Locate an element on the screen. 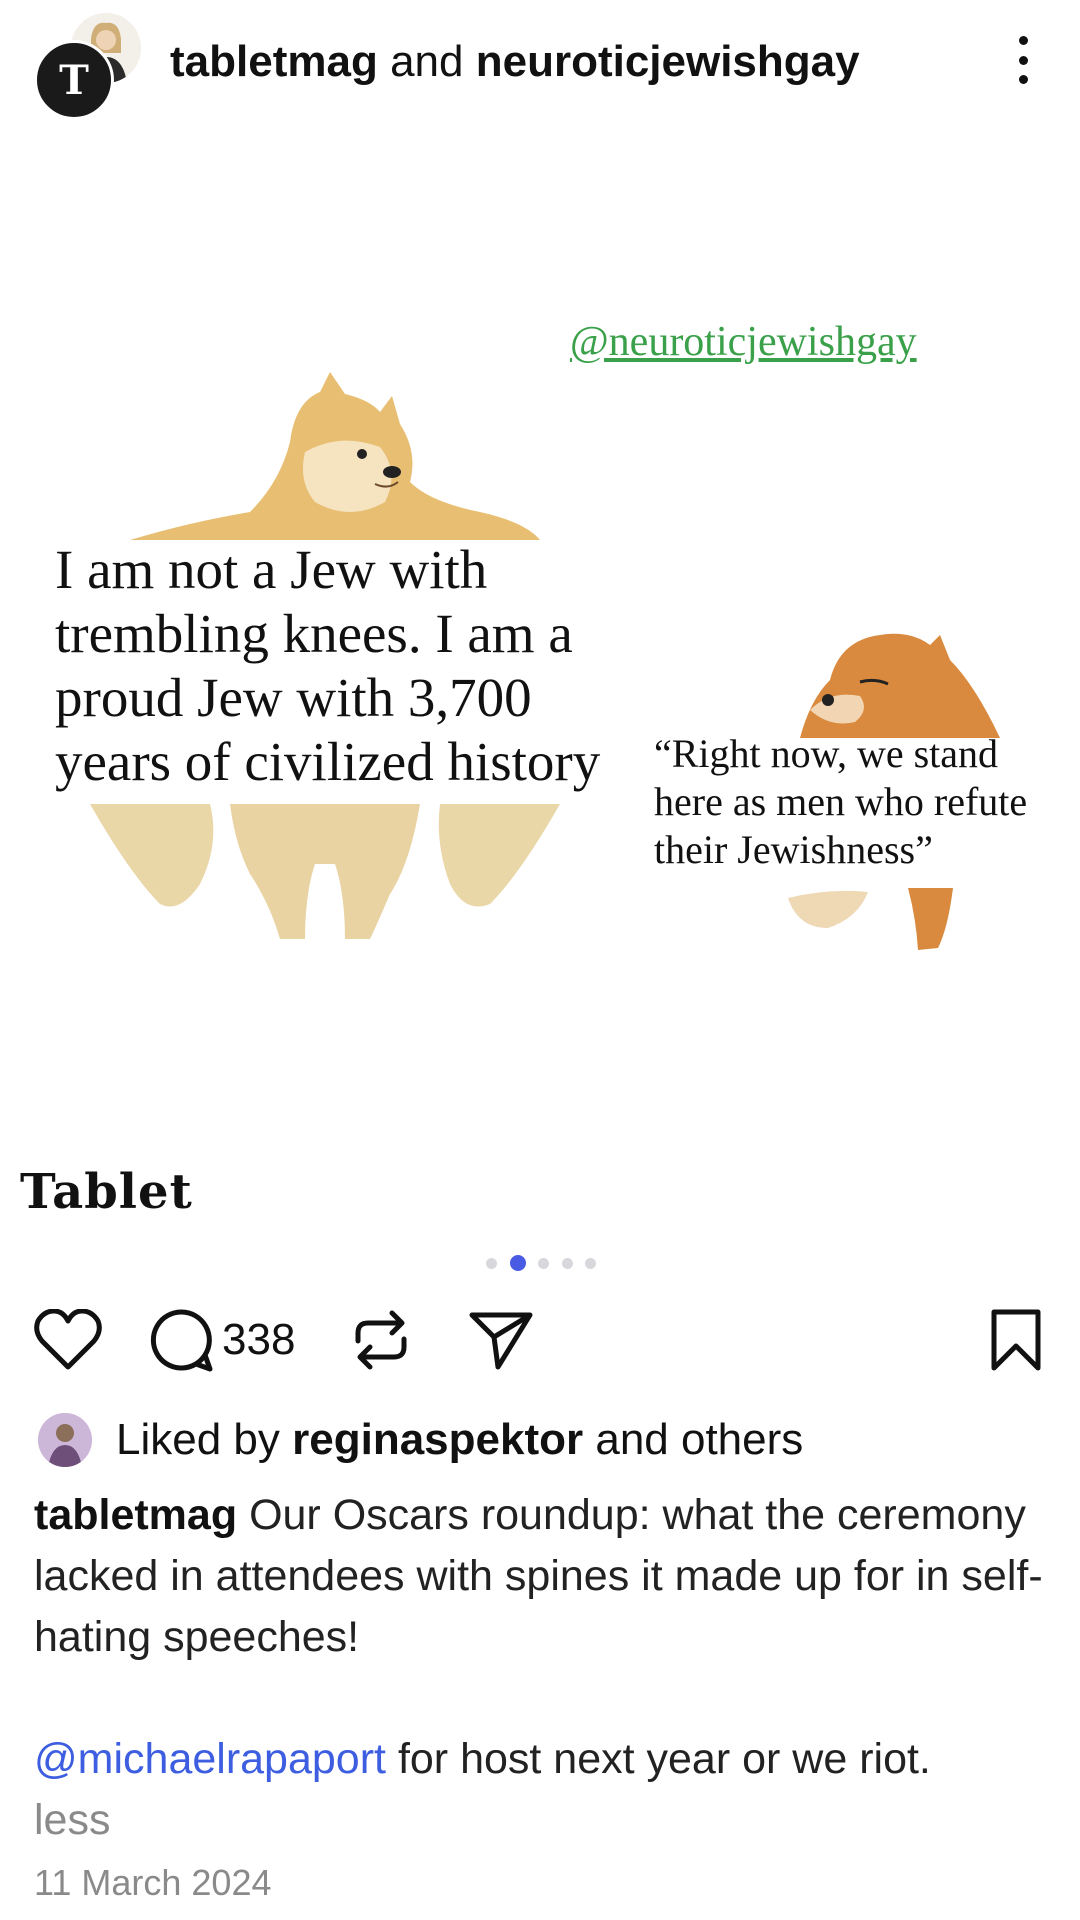 Image resolution: width=1080 pixels, height=1920 pixels. caption-author: tabletmag is located at coordinates (135, 1515).